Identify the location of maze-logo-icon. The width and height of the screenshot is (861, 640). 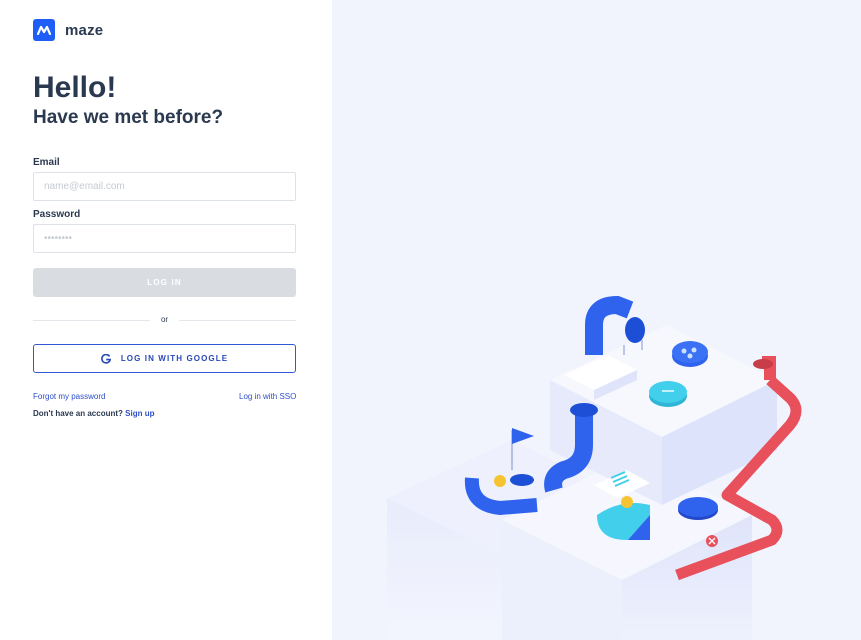
(44, 30).